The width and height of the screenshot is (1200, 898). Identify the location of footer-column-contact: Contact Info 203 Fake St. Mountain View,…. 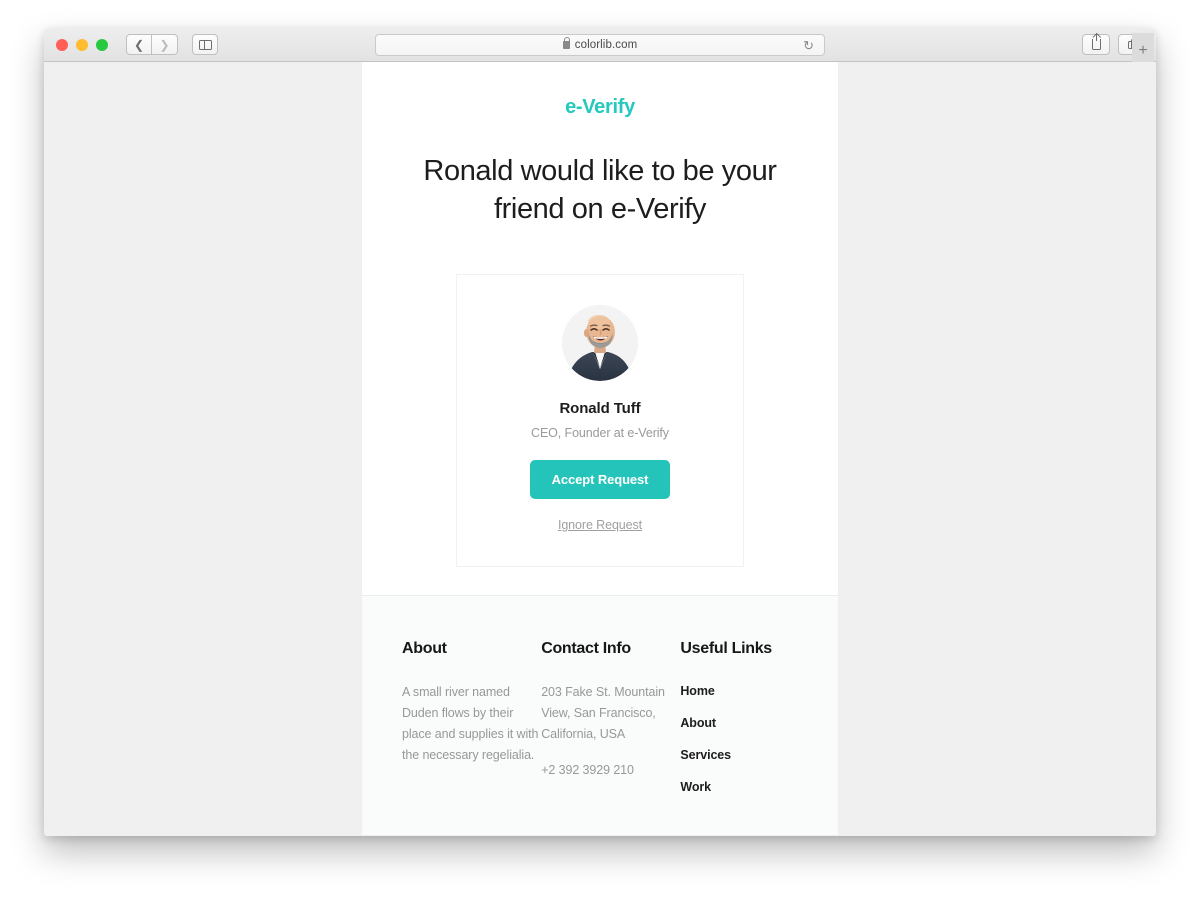
(610, 725).